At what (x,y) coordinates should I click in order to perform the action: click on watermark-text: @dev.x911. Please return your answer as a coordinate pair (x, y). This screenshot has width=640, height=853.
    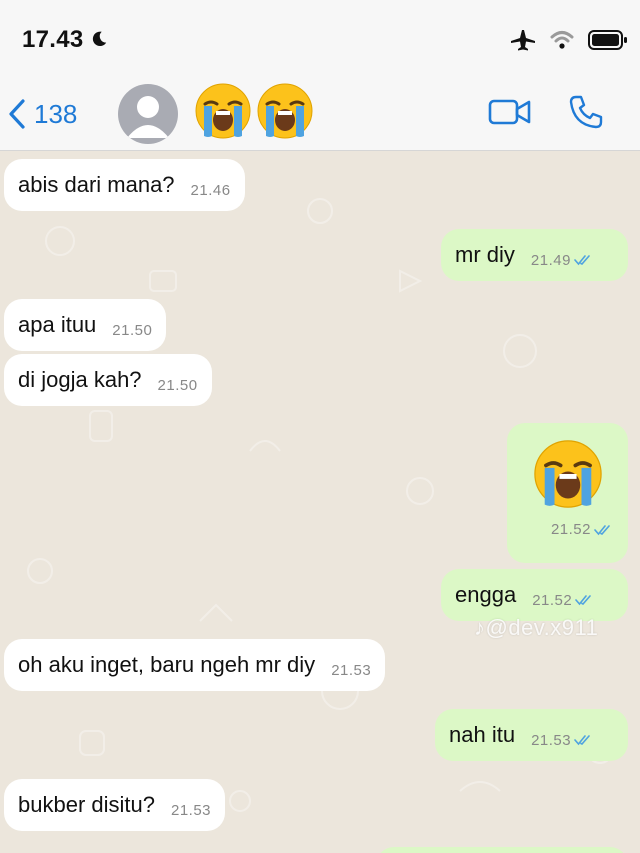
    Looking at the image, I should click on (542, 627).